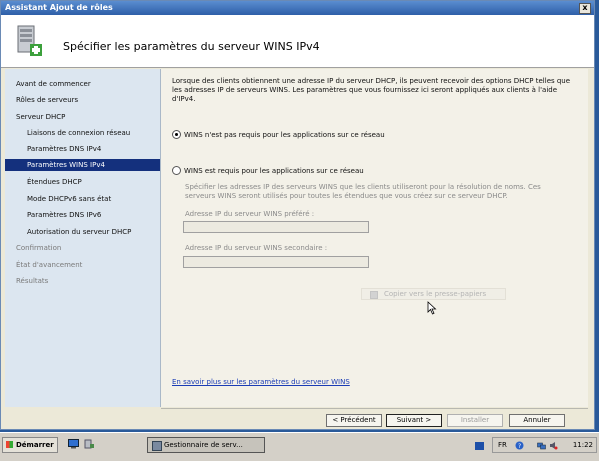 The width and height of the screenshot is (599, 461). Describe the element at coordinates (432, 308) in the screenshot. I see `mouse-cursor-icon` at that location.